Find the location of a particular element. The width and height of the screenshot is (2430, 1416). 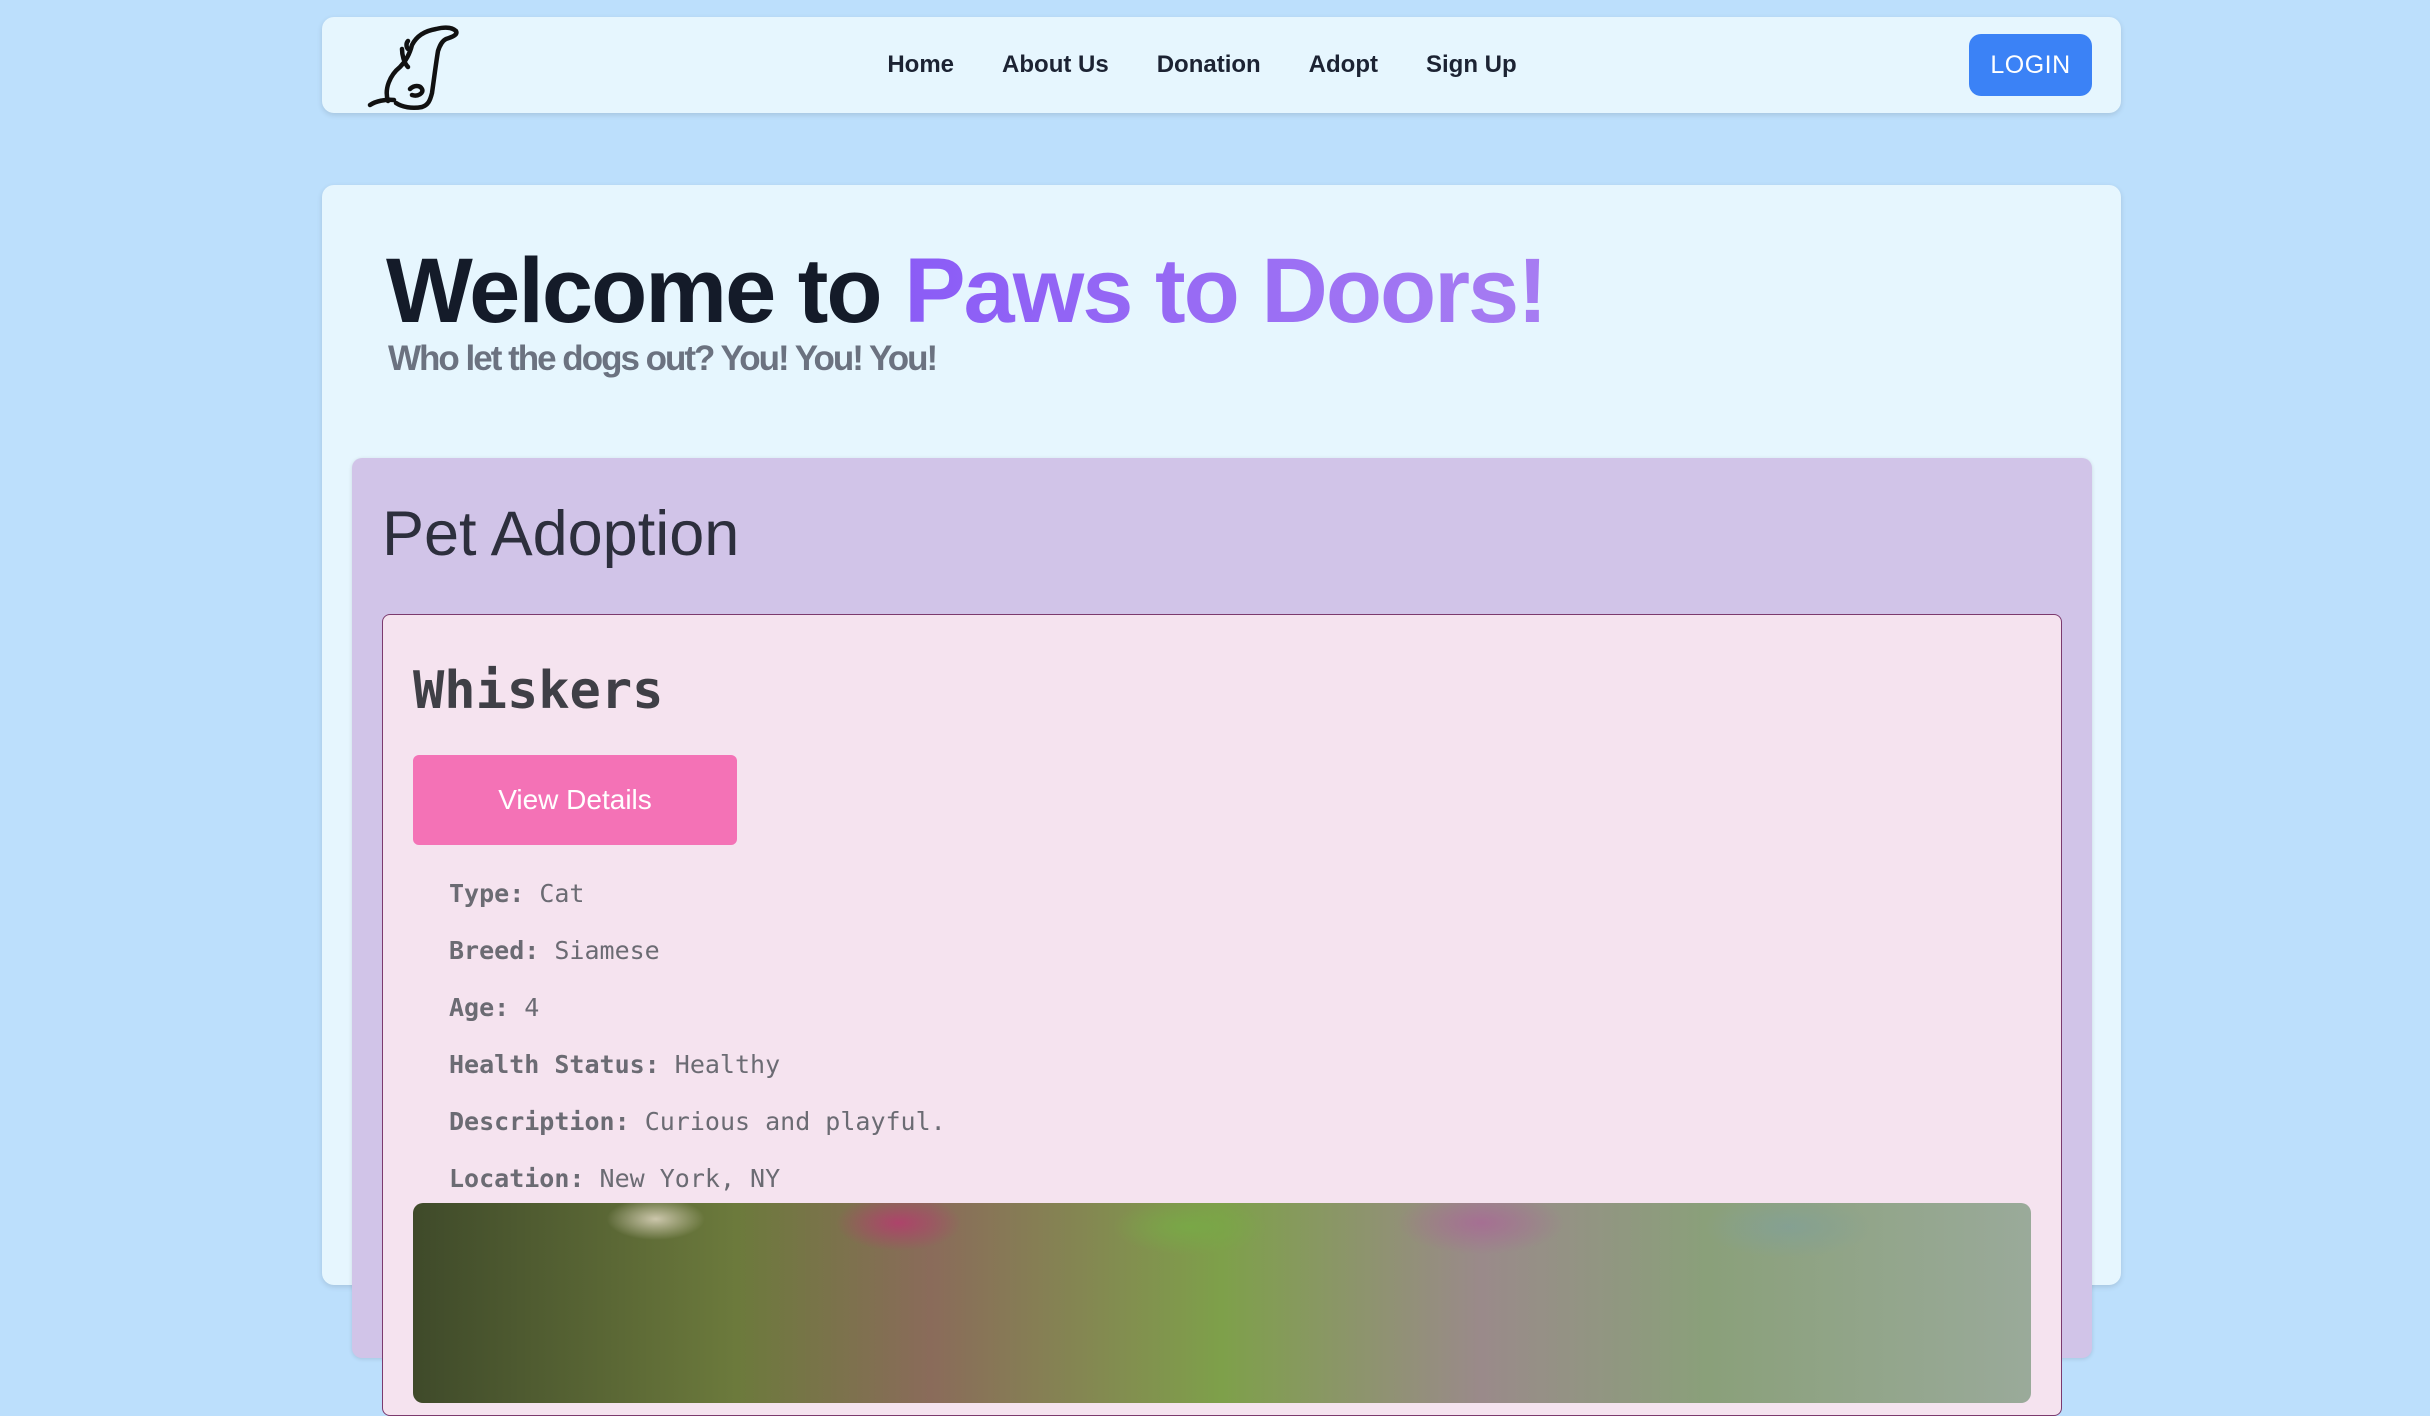

hero-title-brand: Paws to Doors! is located at coordinates (1226, 291).